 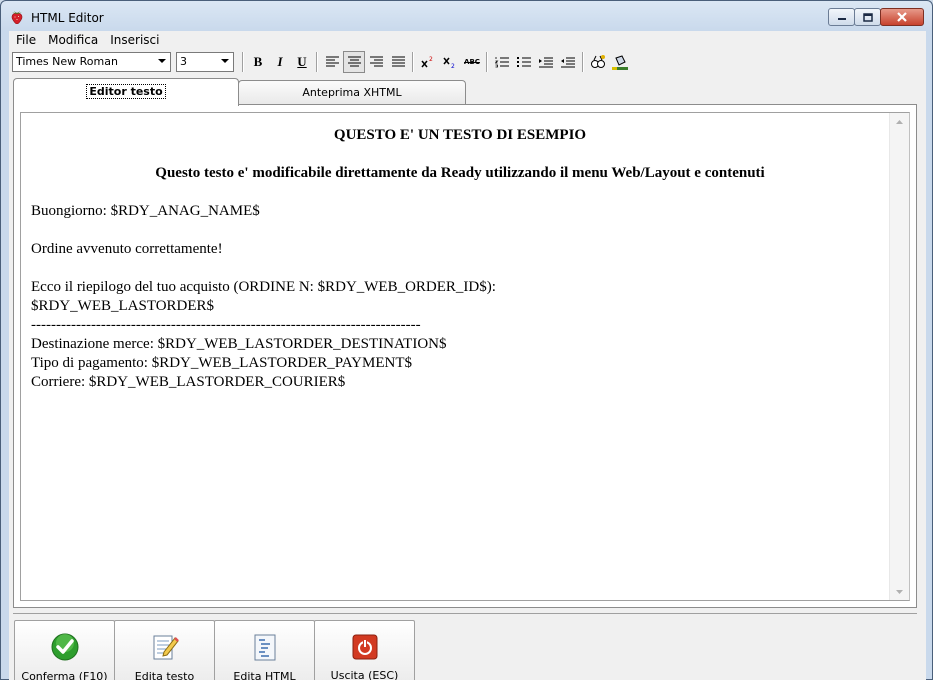 I want to click on menu-file: File, so click(x=25, y=40).